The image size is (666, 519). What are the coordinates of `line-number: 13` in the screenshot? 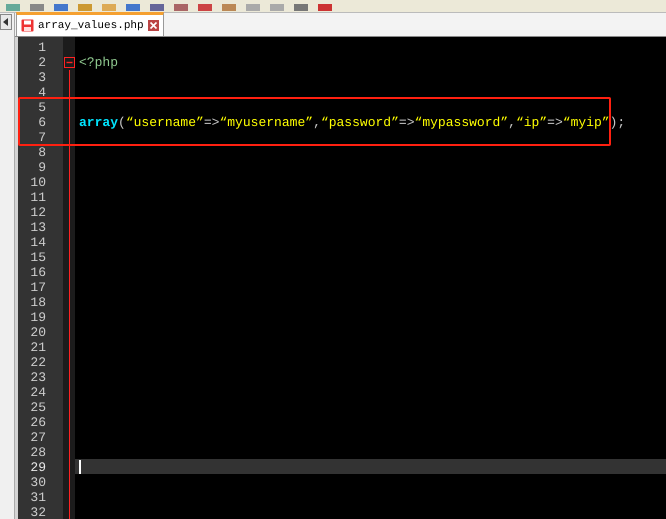 It's located at (38, 227).